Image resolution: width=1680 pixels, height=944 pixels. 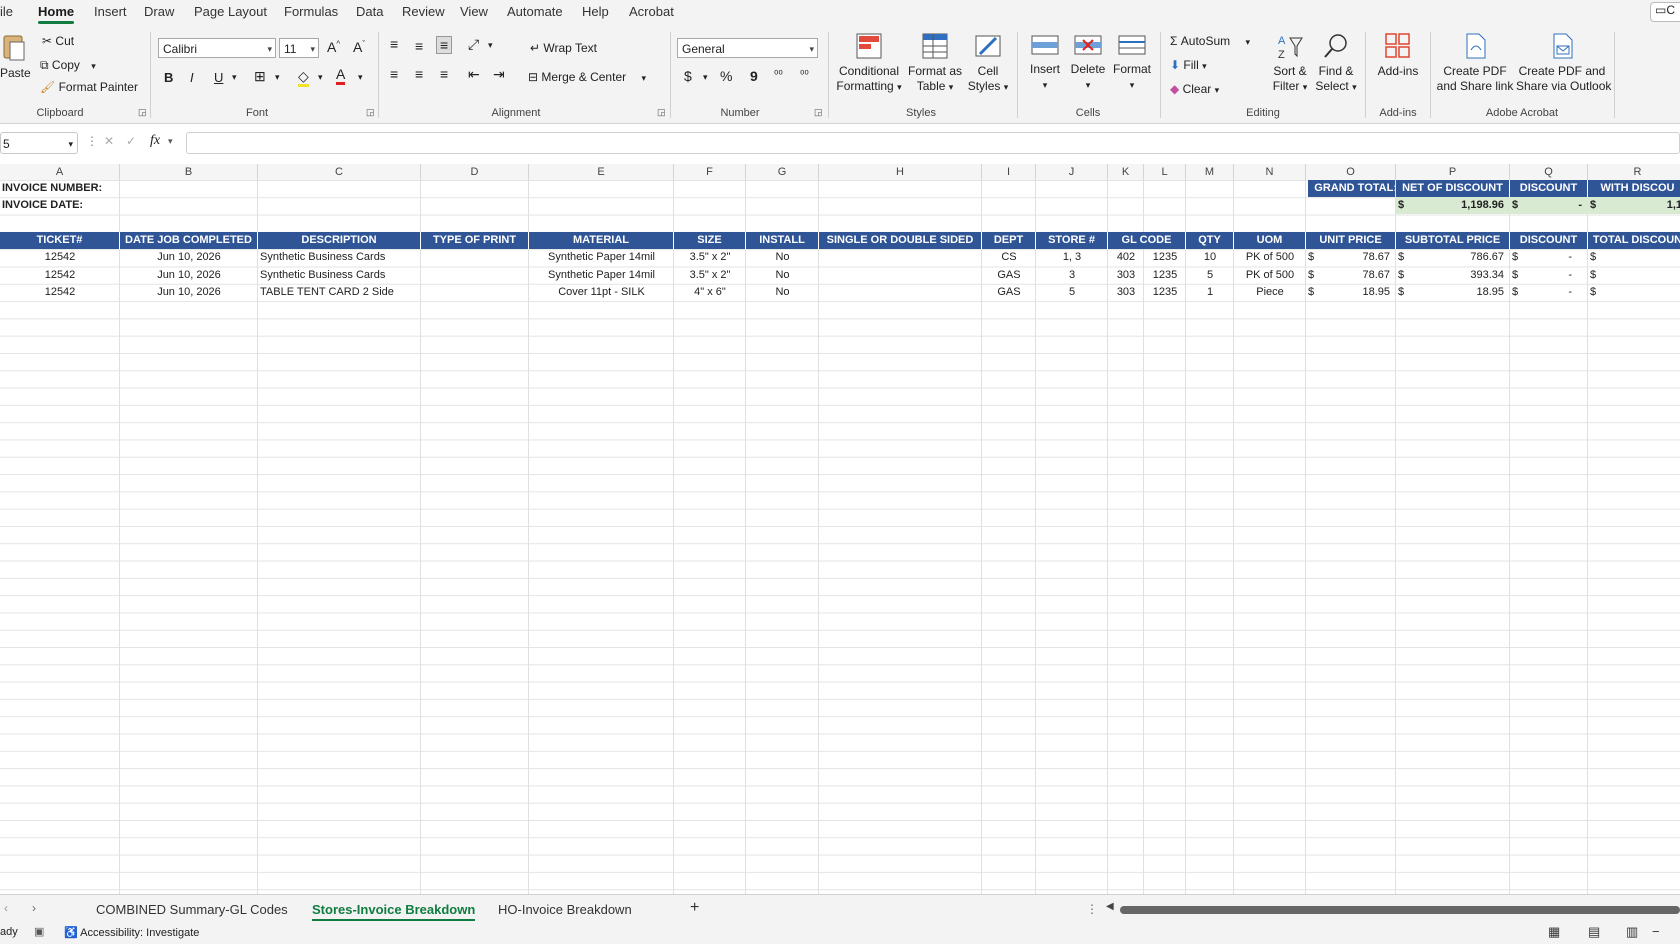 I want to click on table-header-cell: MATERIAL, so click(x=601, y=240).